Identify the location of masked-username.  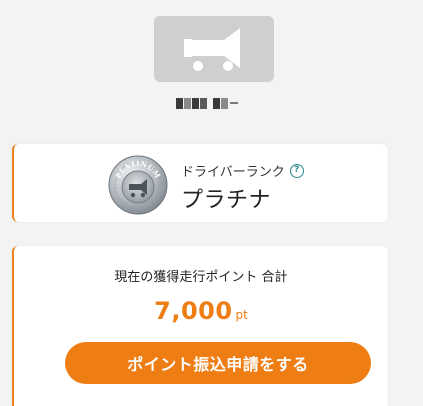
(207, 103).